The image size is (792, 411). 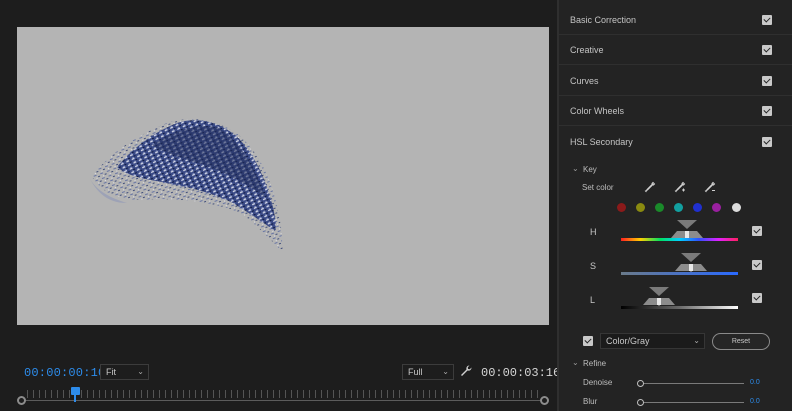 What do you see at coordinates (124, 372) in the screenshot?
I see `fit-dropdown: Fit ⌄` at bounding box center [124, 372].